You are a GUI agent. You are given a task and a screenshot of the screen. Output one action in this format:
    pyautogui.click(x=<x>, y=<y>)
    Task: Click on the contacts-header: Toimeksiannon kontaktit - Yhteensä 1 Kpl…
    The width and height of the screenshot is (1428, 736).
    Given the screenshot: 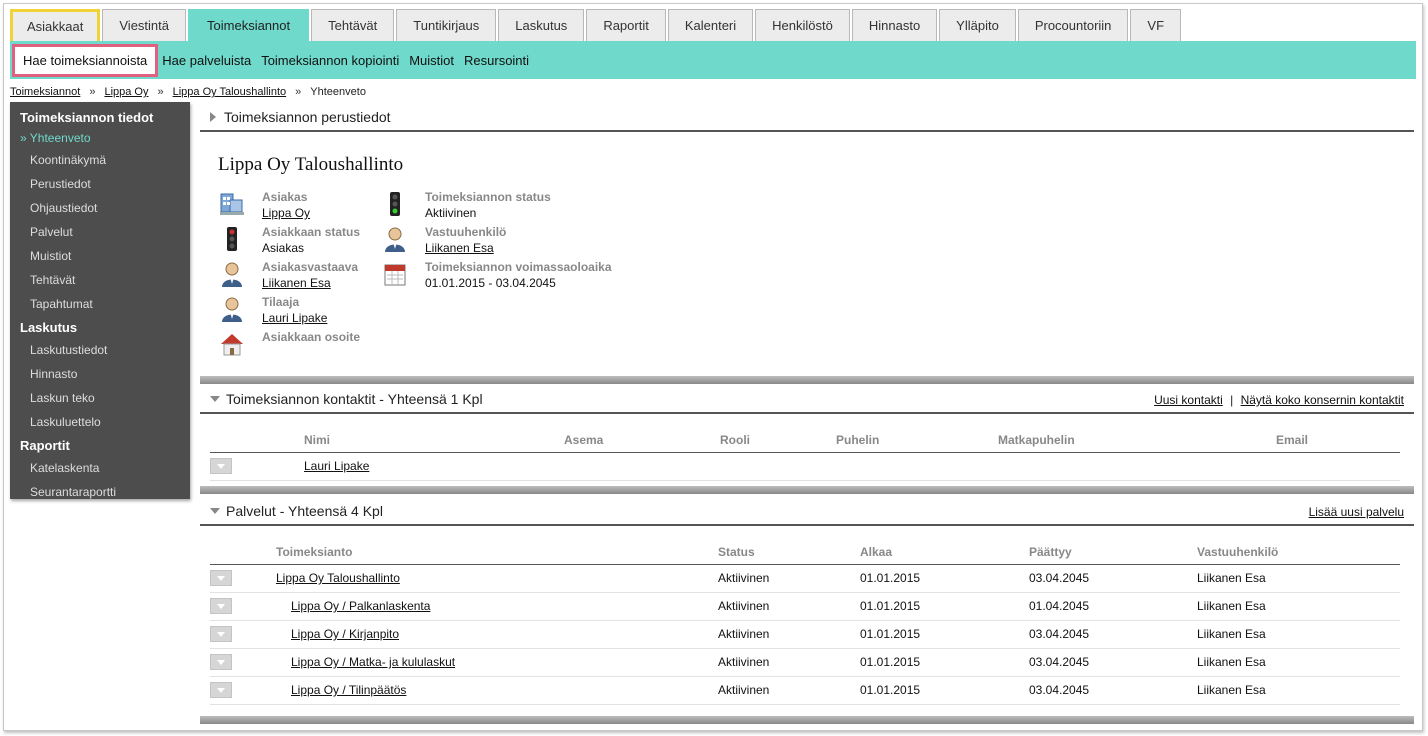 What is the action you would take?
    pyautogui.click(x=807, y=400)
    